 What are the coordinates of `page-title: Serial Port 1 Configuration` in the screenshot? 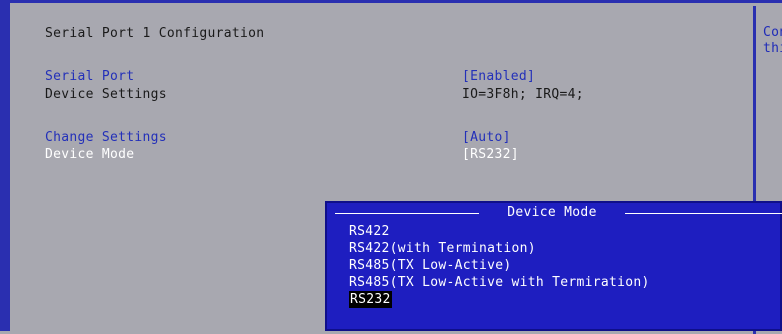 It's located at (155, 33).